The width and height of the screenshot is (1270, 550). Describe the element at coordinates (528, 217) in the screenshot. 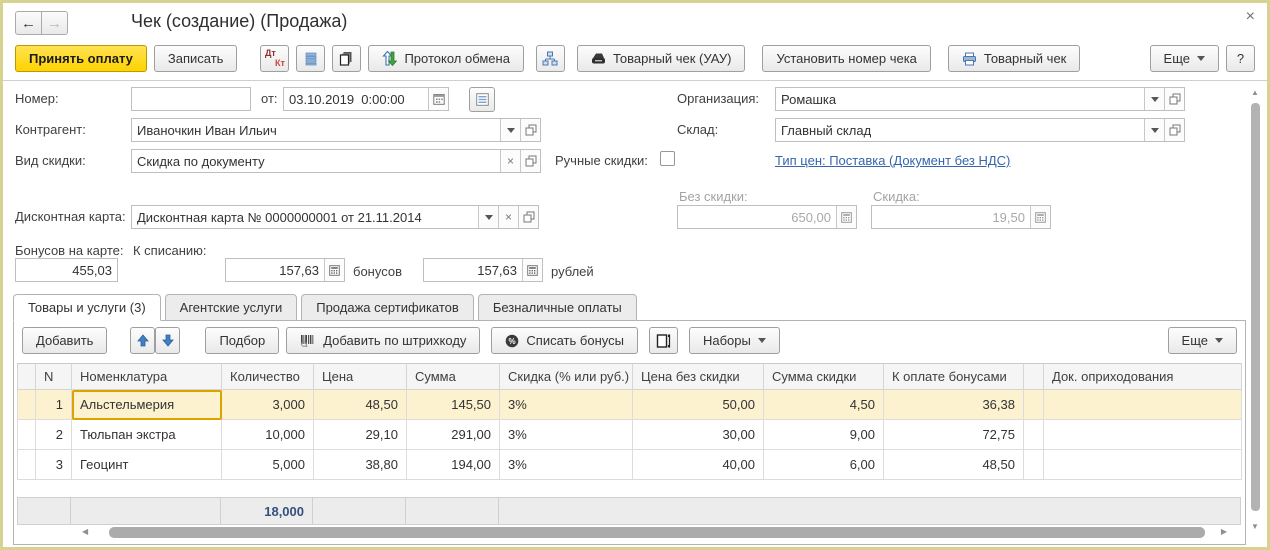

I see `discount-card-open-button` at that location.